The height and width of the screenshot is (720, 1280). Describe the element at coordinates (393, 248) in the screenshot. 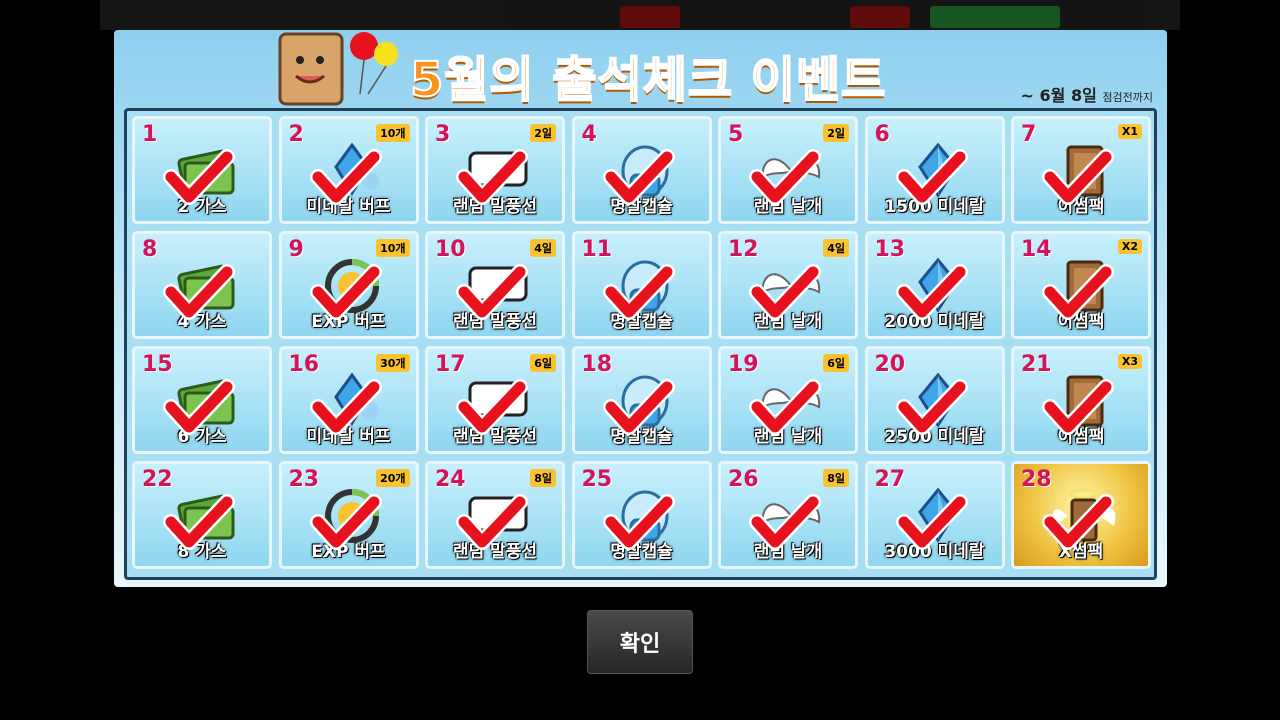

I see `quantity-badge: 10개` at that location.